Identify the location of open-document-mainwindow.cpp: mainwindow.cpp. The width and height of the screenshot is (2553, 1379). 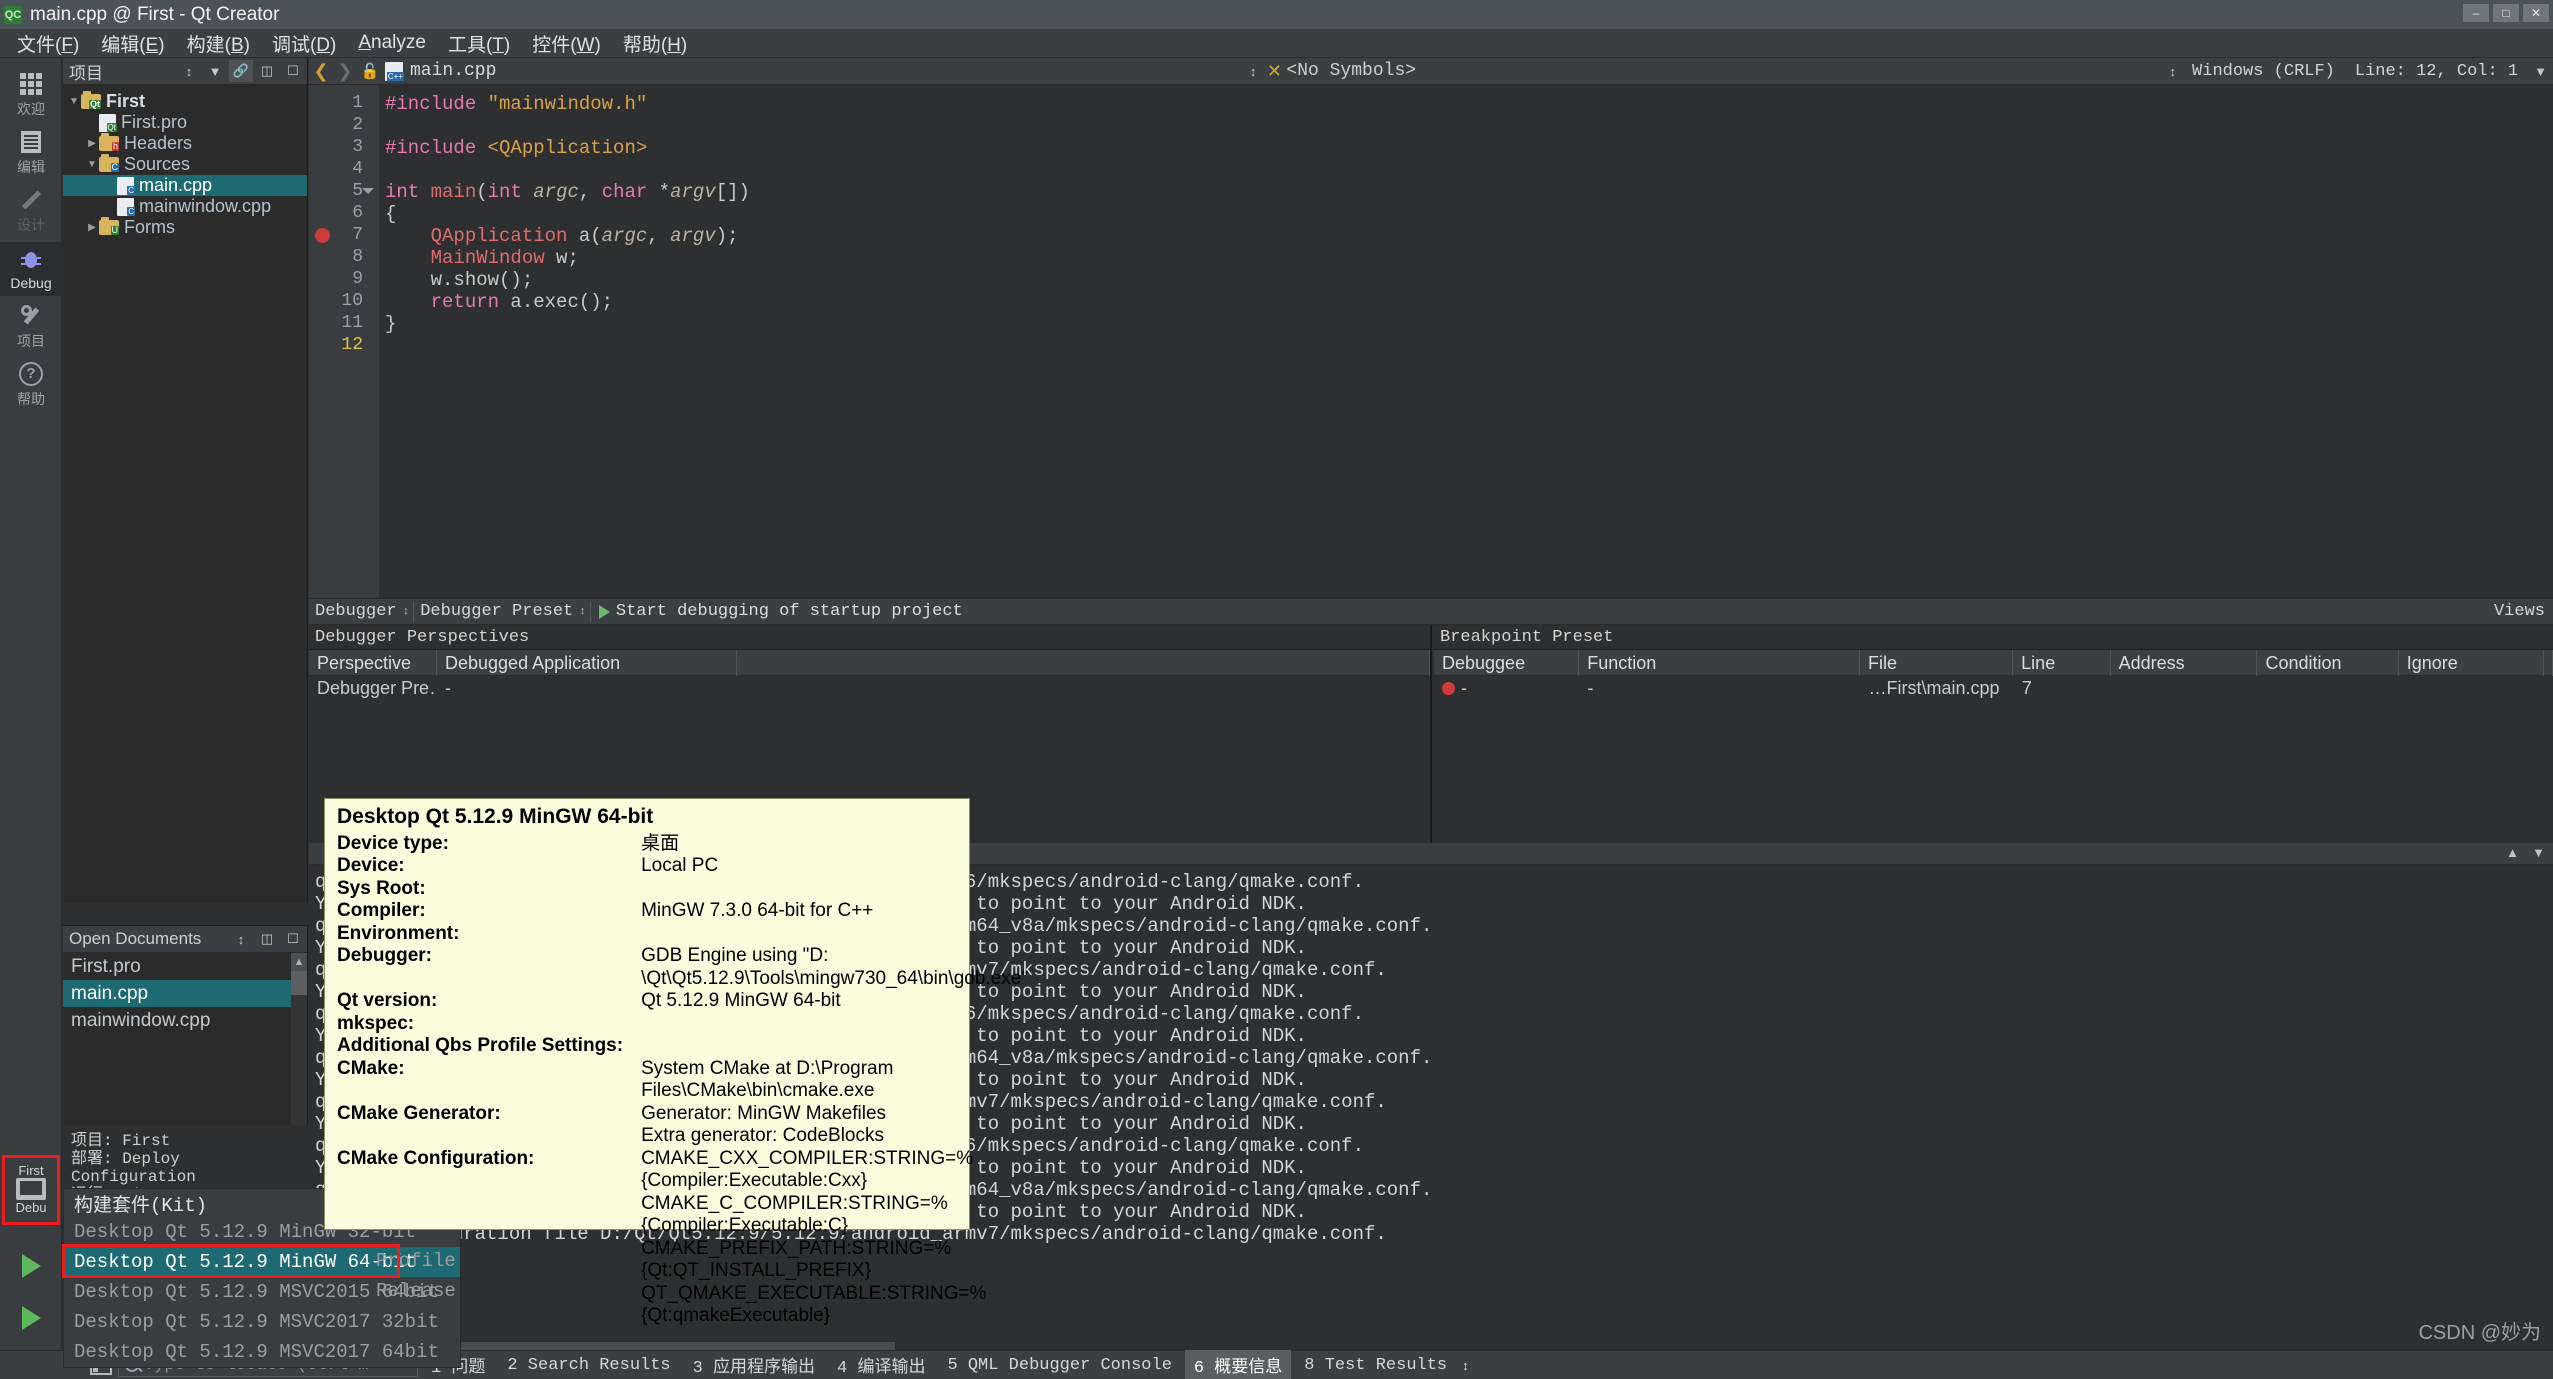
(185, 1020).